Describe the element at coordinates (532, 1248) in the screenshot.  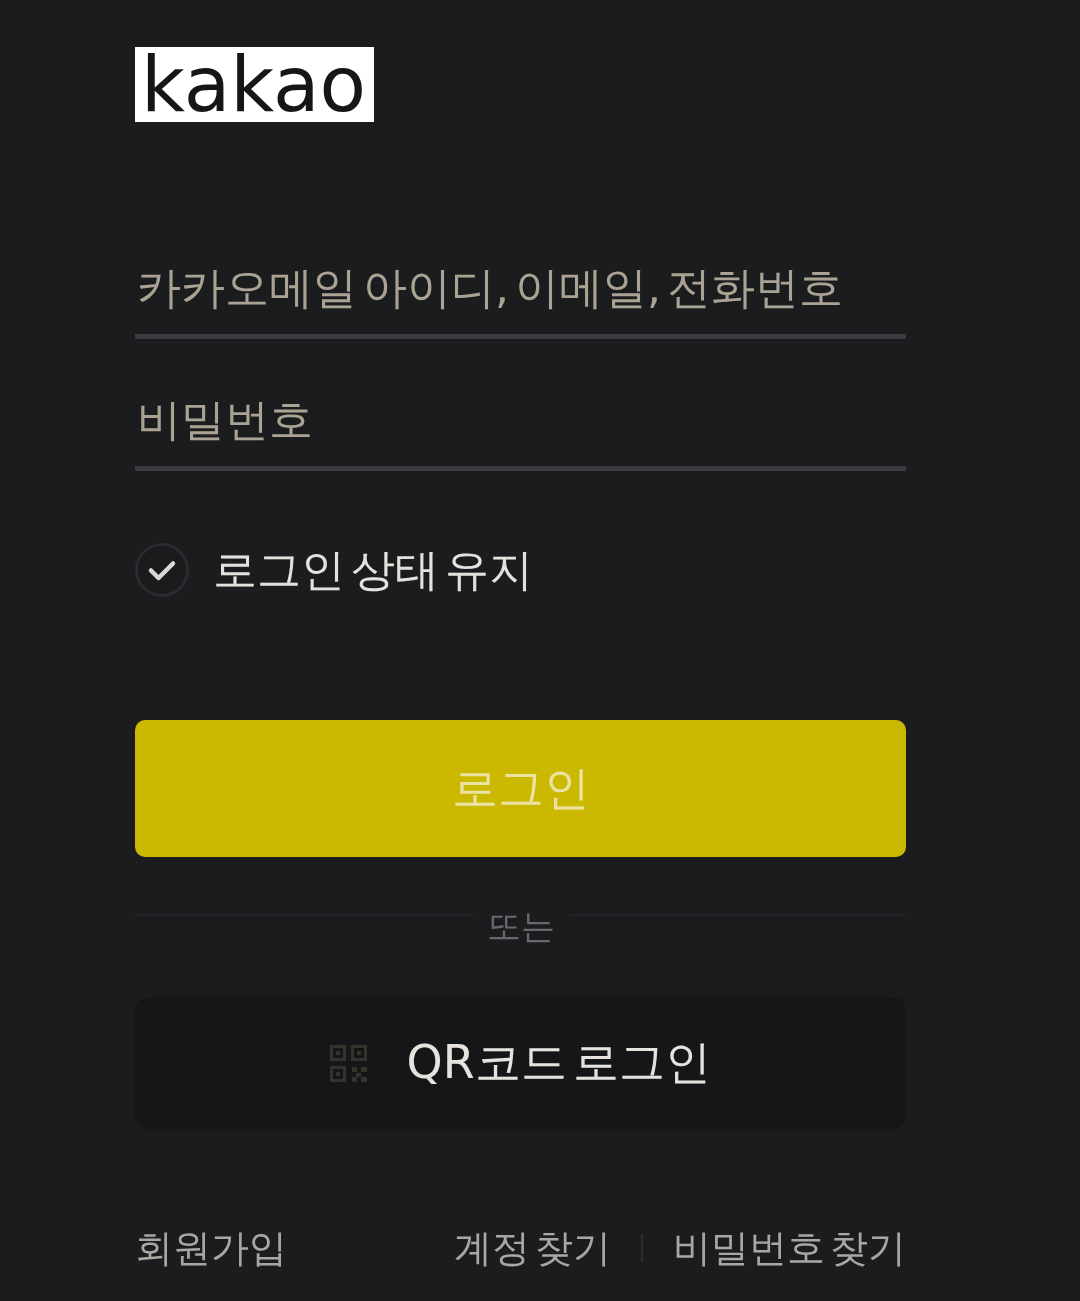
I see `footer-link: 계정 찾기` at that location.